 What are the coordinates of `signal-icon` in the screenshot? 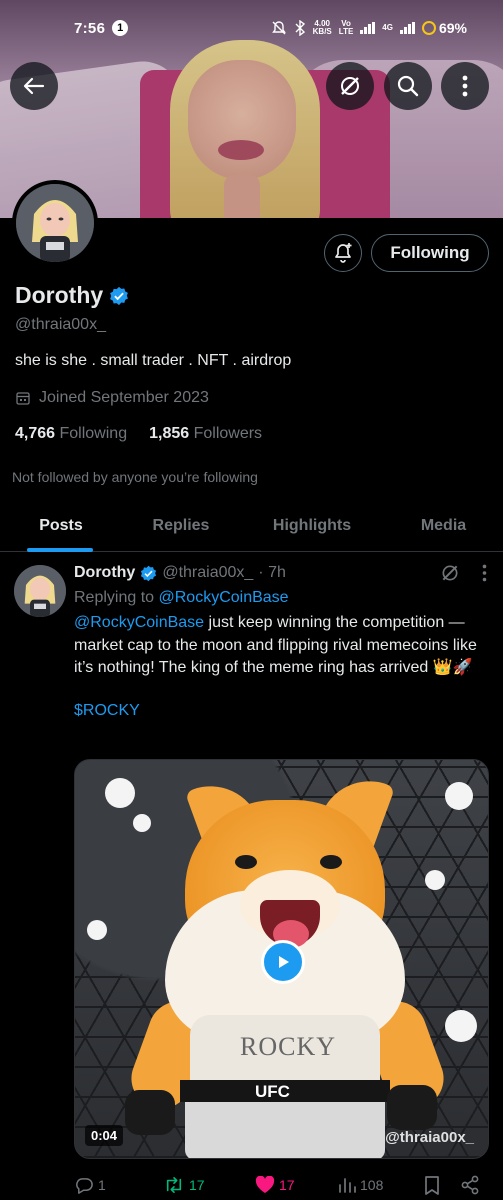 It's located at (368, 28).